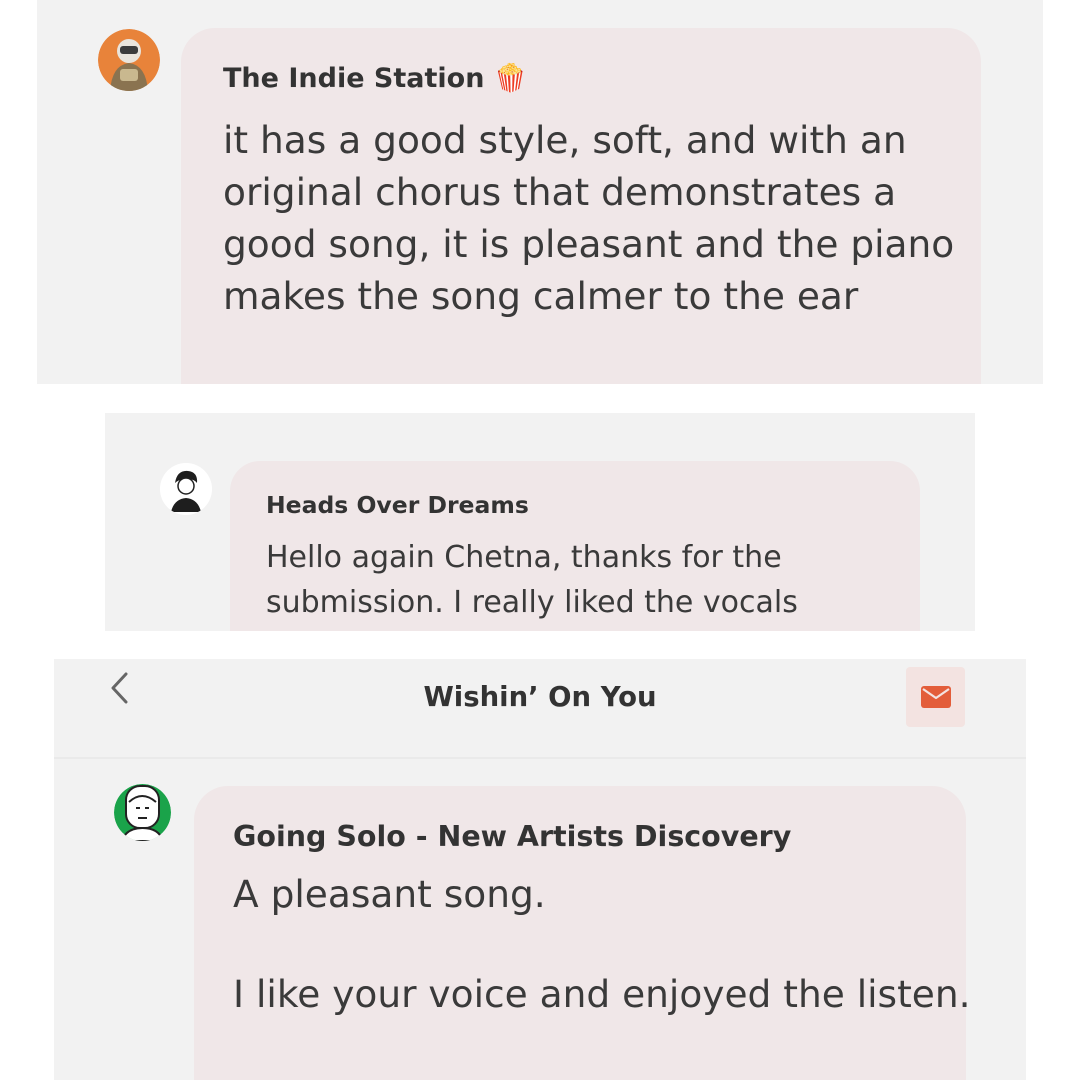 The height and width of the screenshot is (1080, 1080). Describe the element at coordinates (397, 505) in the screenshot. I see `sender-name: Heads Over Dreams` at that location.